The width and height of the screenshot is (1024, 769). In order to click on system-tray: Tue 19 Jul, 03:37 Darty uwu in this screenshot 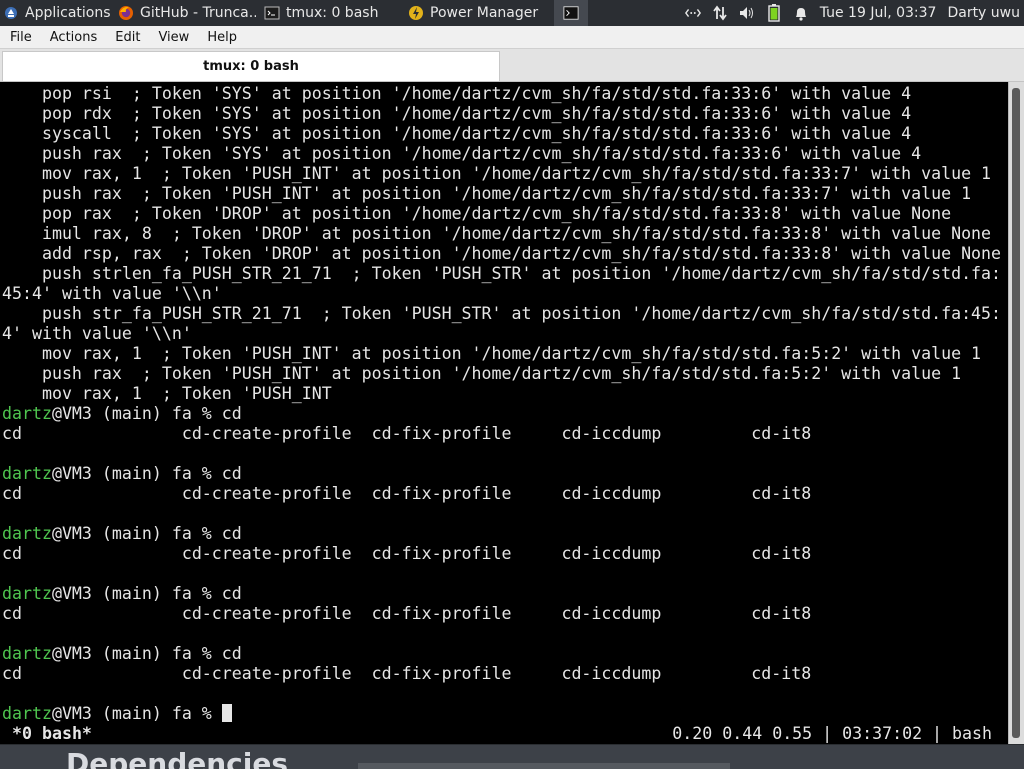, I will do `click(854, 13)`.